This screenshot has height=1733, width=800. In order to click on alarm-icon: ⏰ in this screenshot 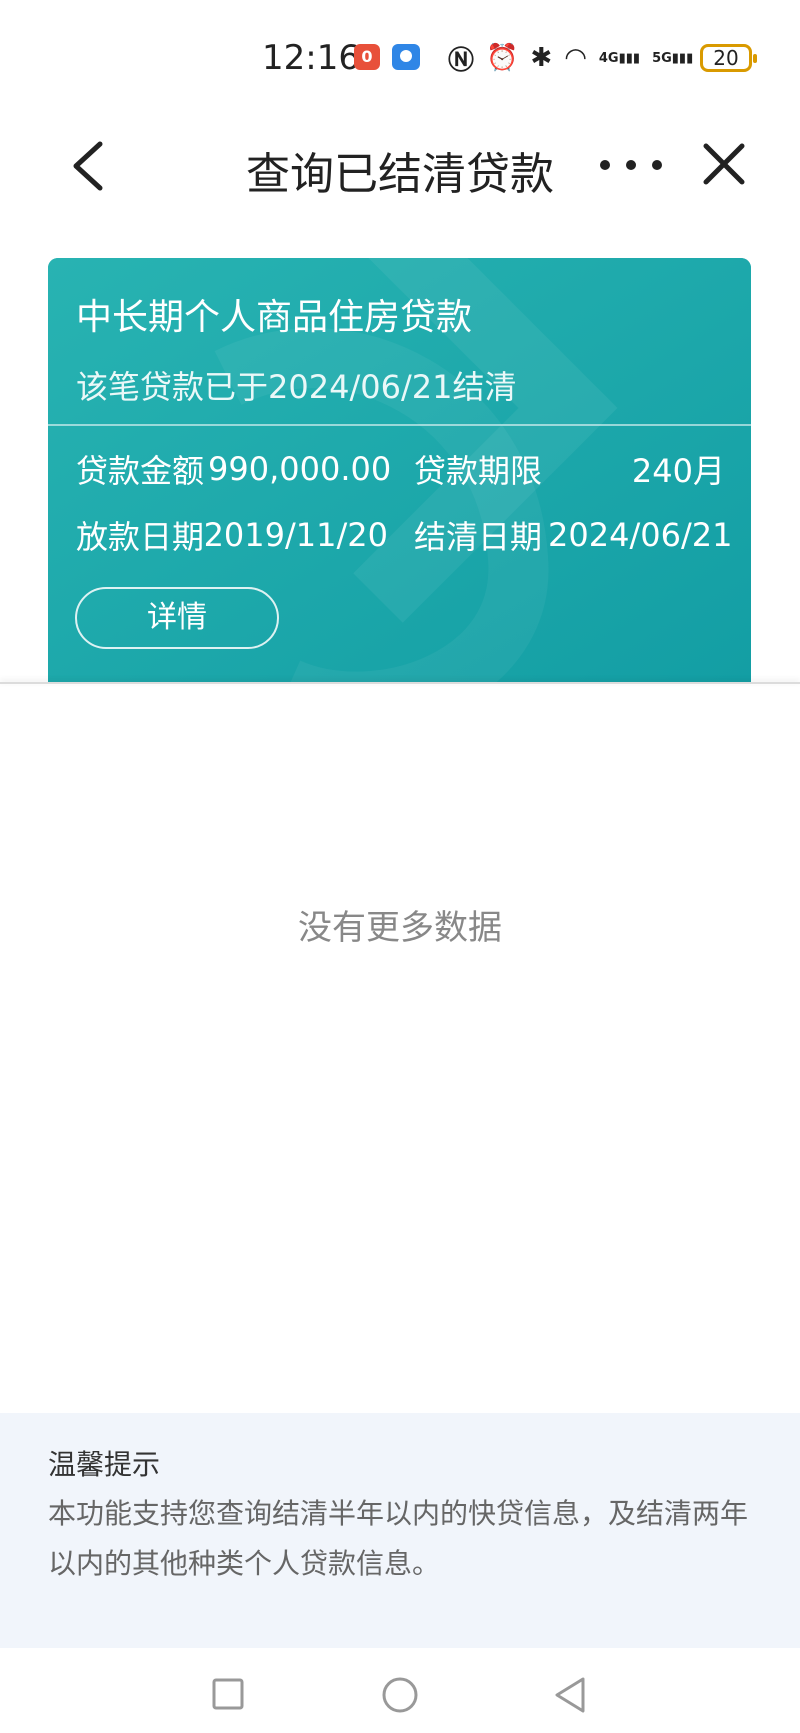, I will do `click(502, 58)`.